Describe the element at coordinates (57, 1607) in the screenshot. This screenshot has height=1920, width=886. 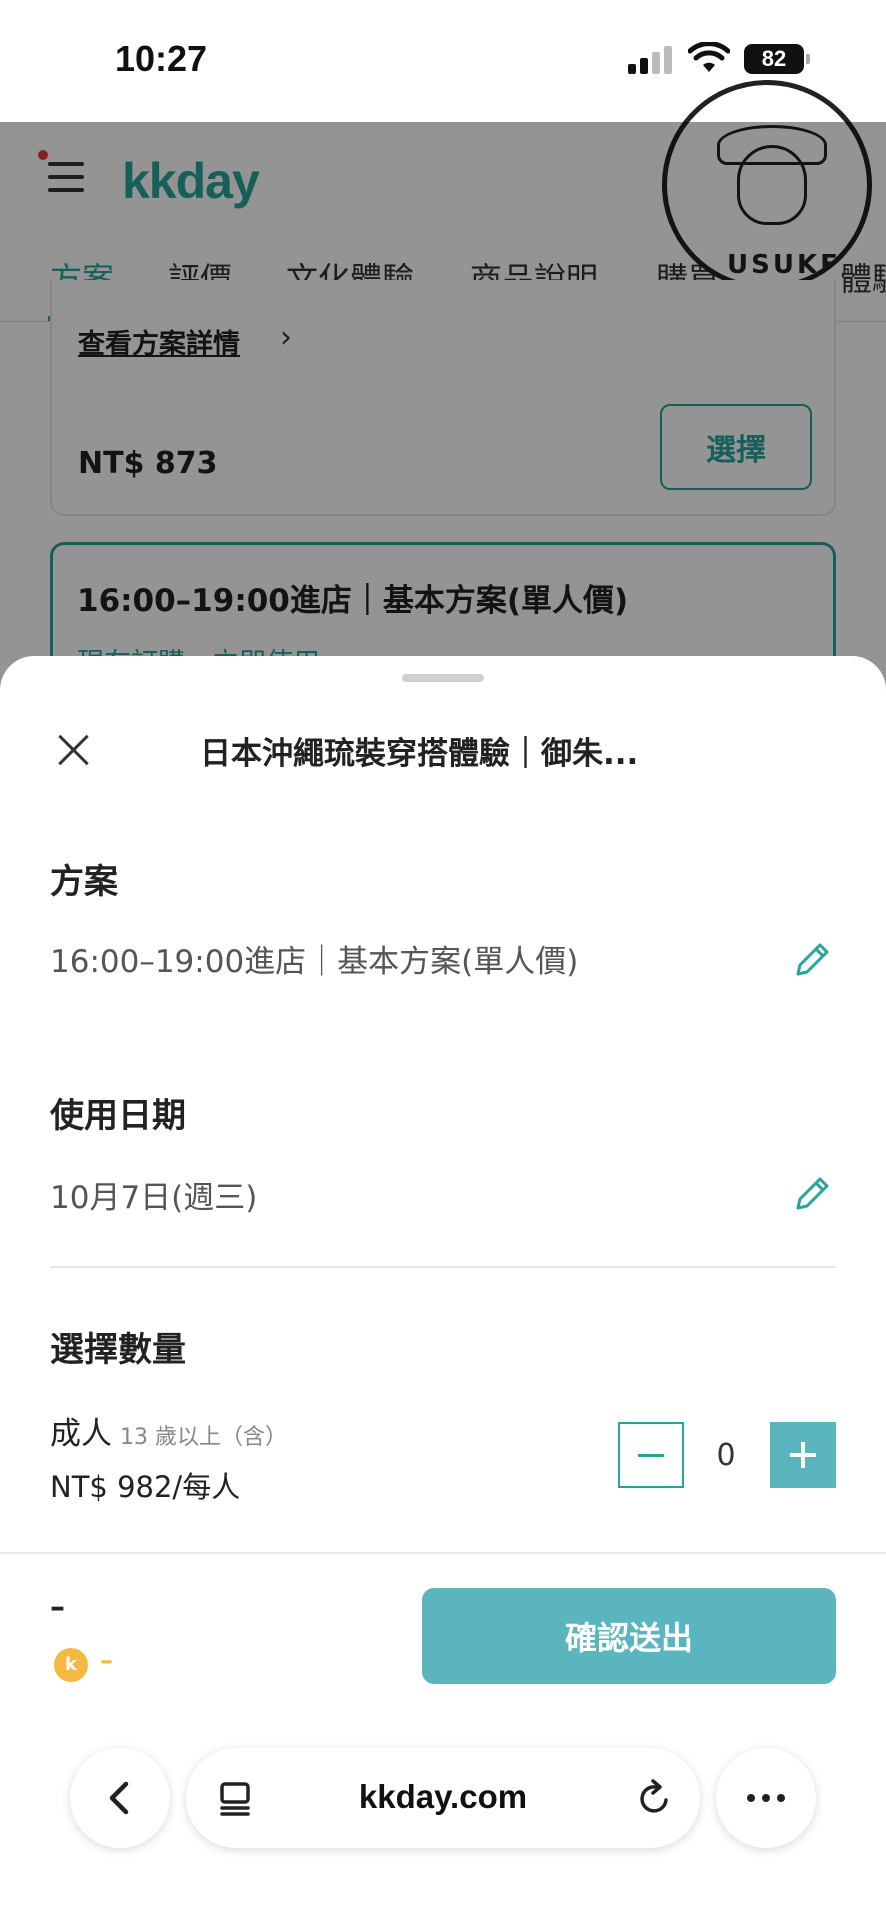
I see `total-price: –` at that location.